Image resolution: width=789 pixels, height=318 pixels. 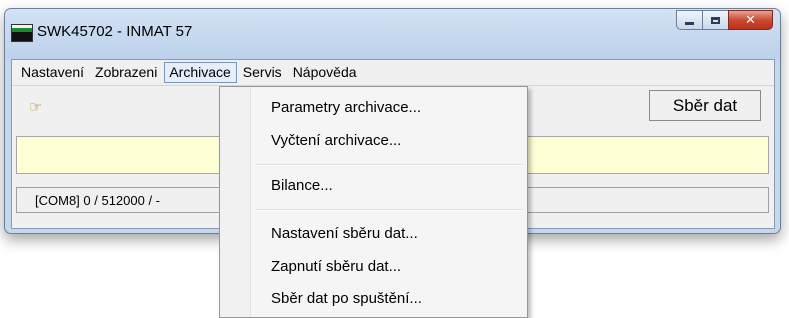 I want to click on window-title: SWK45702 - INMAT 57, so click(x=115, y=31).